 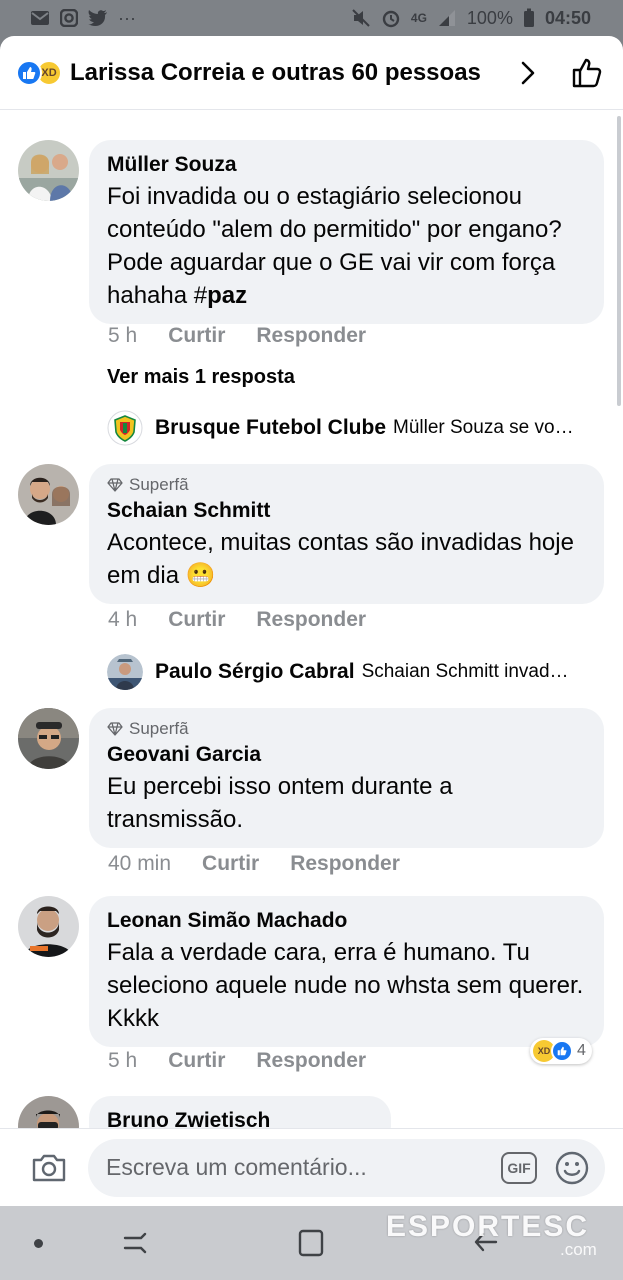 What do you see at coordinates (519, 1167) in the screenshot?
I see `gif-icon: GIF` at bounding box center [519, 1167].